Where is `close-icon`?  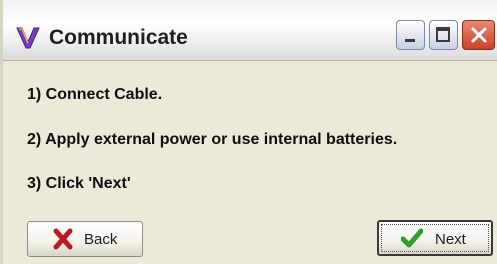
close-icon is located at coordinates (479, 35).